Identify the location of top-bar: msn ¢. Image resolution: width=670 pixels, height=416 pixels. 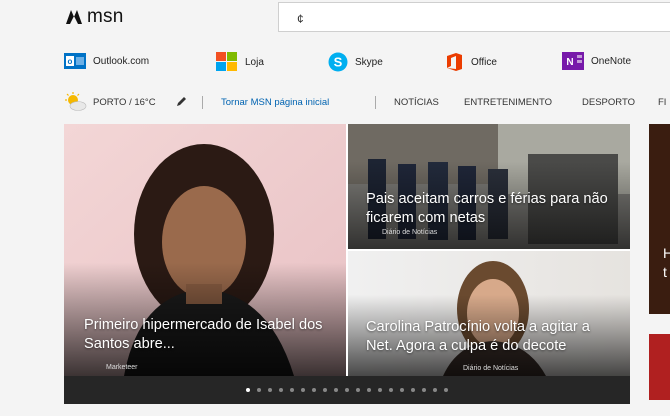
(335, 18).